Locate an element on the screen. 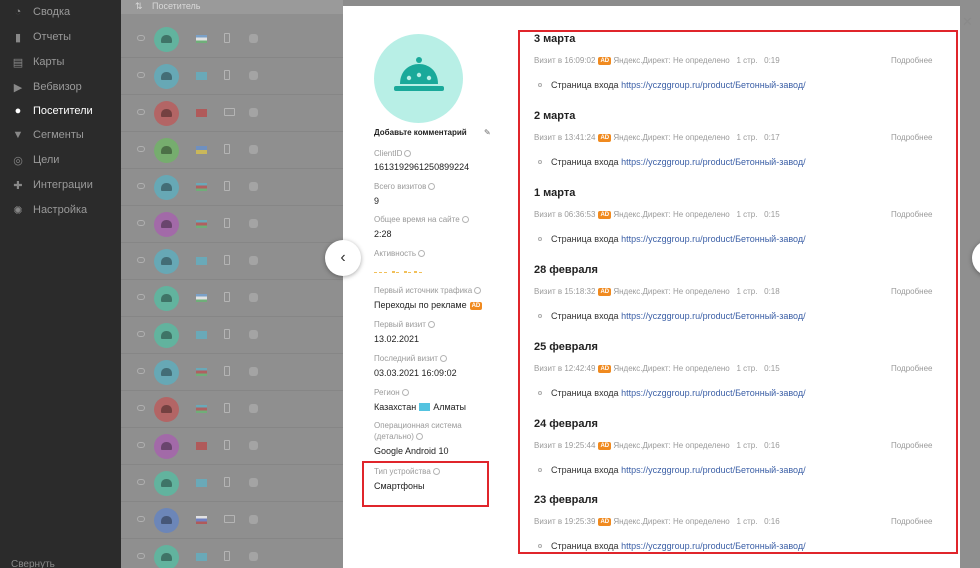 The width and height of the screenshot is (980, 568). sidebar-item-settings: ✺ Настройка is located at coordinates (60, 210).